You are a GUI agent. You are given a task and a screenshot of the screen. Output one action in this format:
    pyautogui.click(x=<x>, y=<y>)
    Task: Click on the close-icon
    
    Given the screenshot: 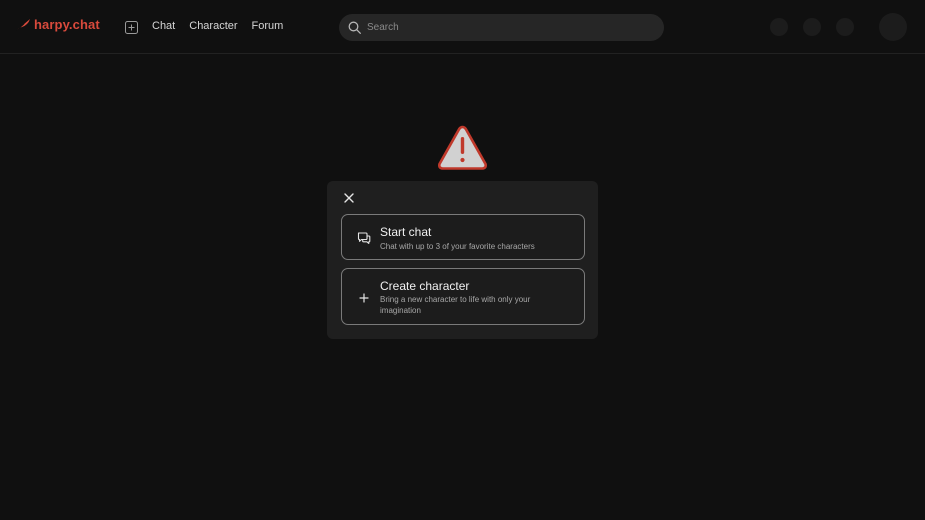 What is the action you would take?
    pyautogui.click(x=349, y=198)
    